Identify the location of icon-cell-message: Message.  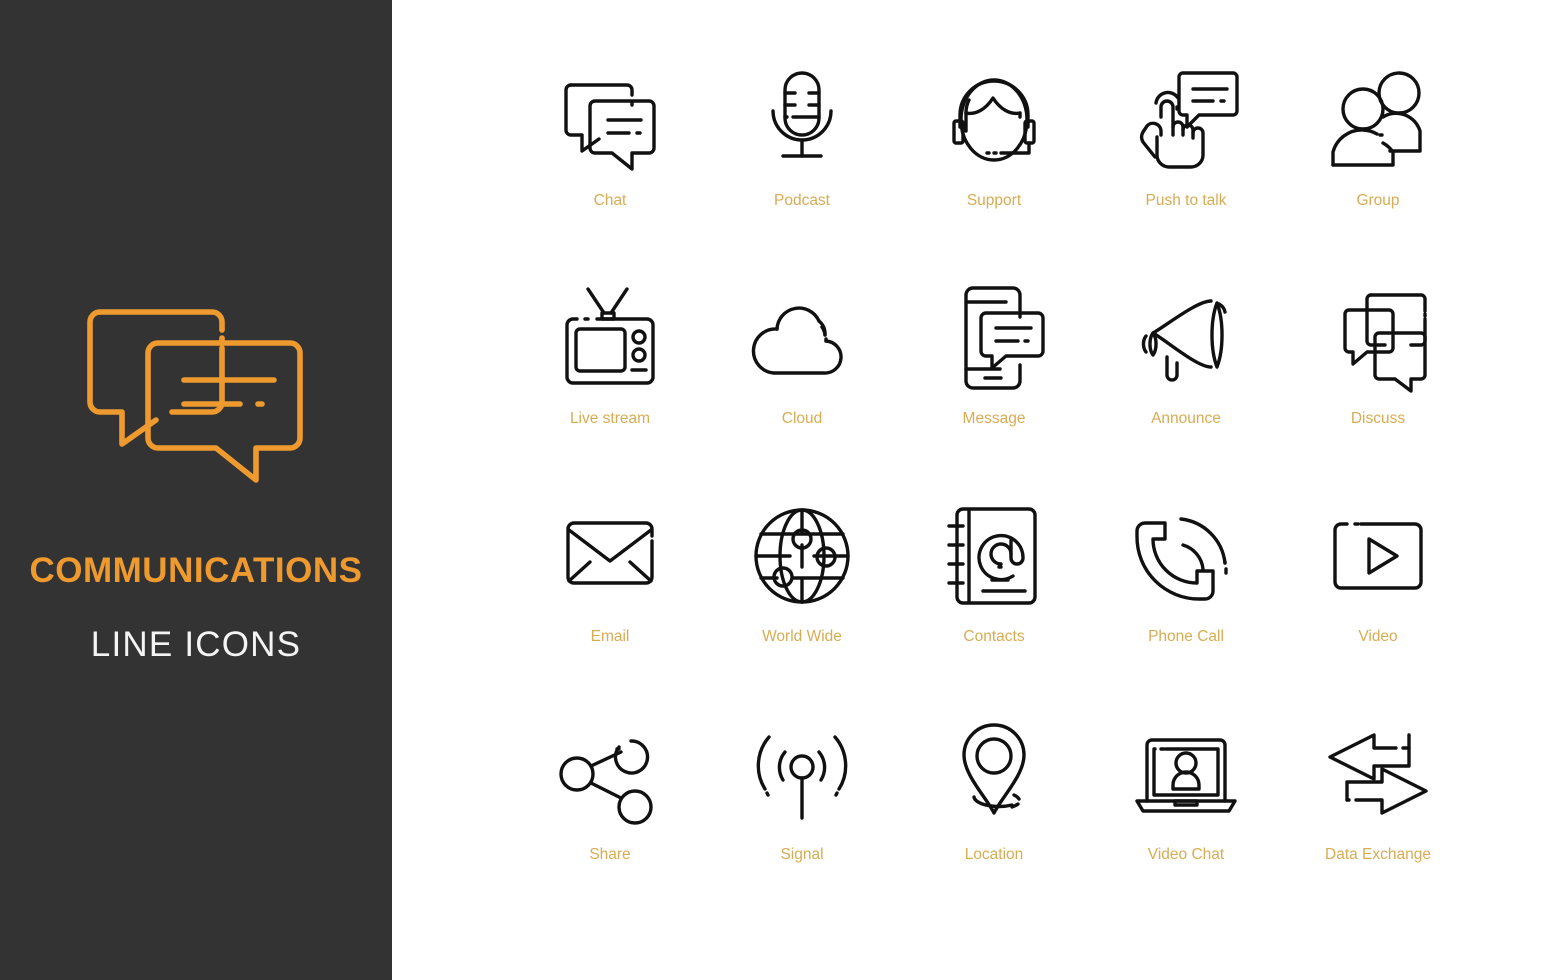
(994, 387).